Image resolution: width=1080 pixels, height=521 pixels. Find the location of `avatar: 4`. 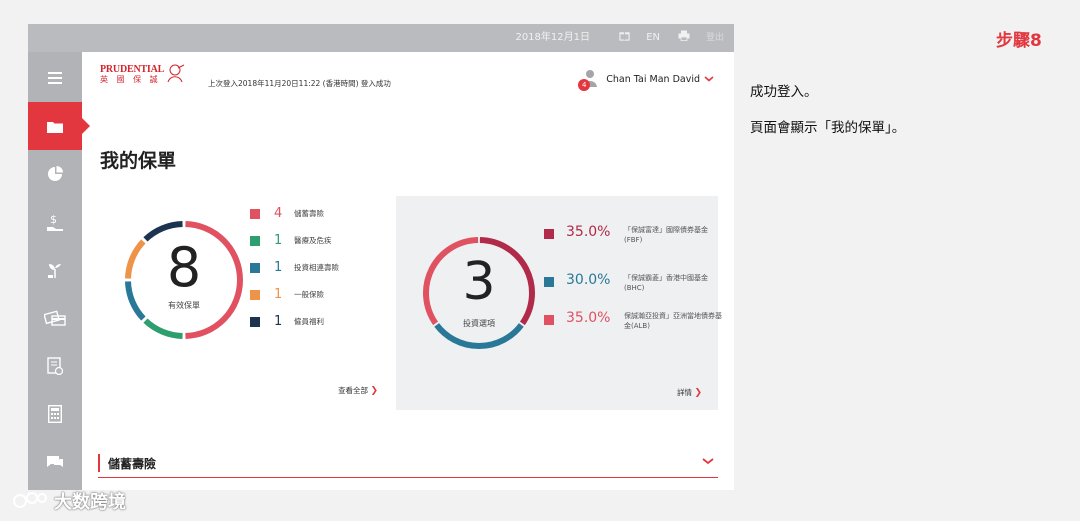

avatar: 4 is located at coordinates (589, 79).